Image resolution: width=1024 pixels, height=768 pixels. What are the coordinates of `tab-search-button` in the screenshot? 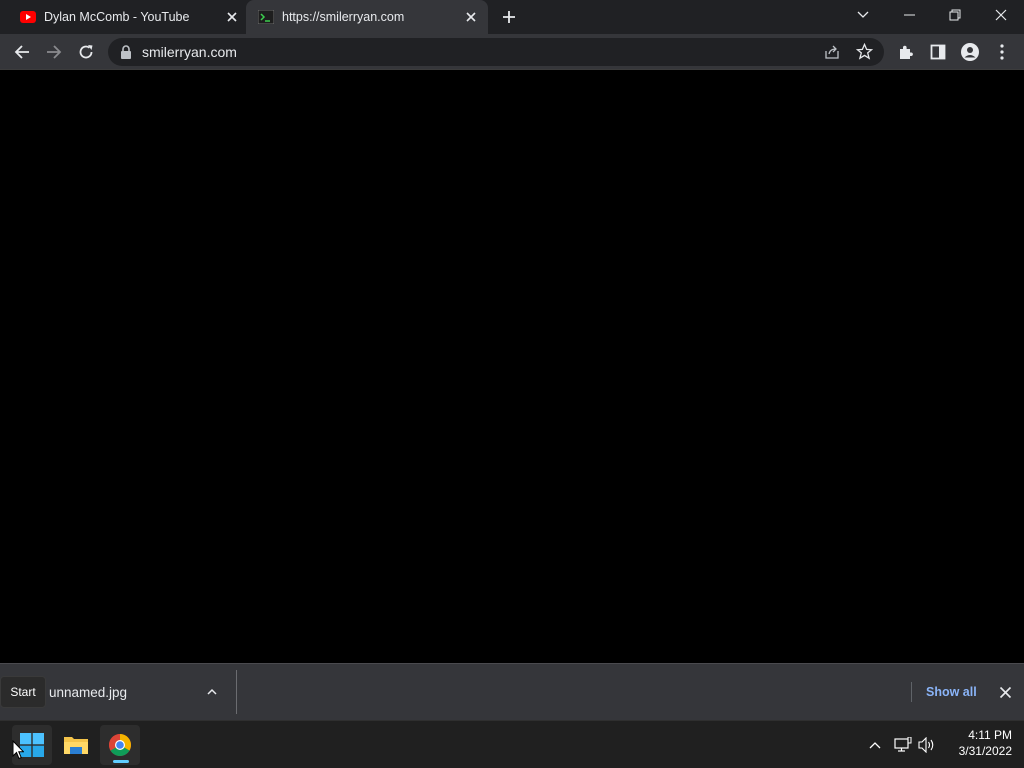 It's located at (863, 15).